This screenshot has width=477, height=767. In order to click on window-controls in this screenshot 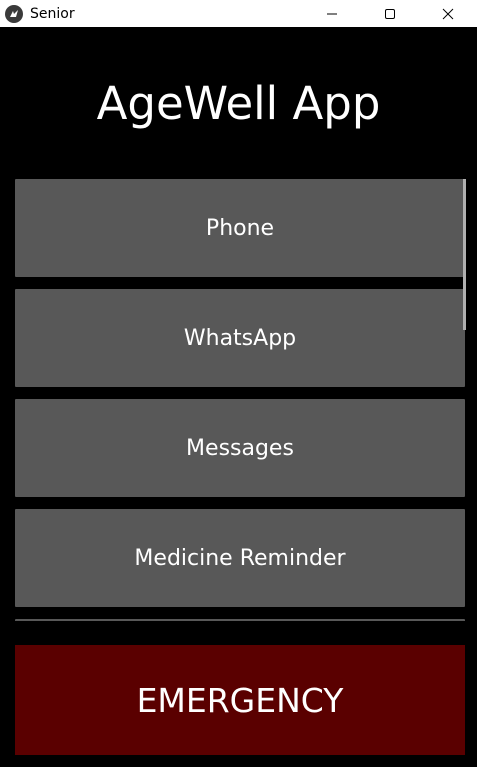, I will do `click(390, 13)`.